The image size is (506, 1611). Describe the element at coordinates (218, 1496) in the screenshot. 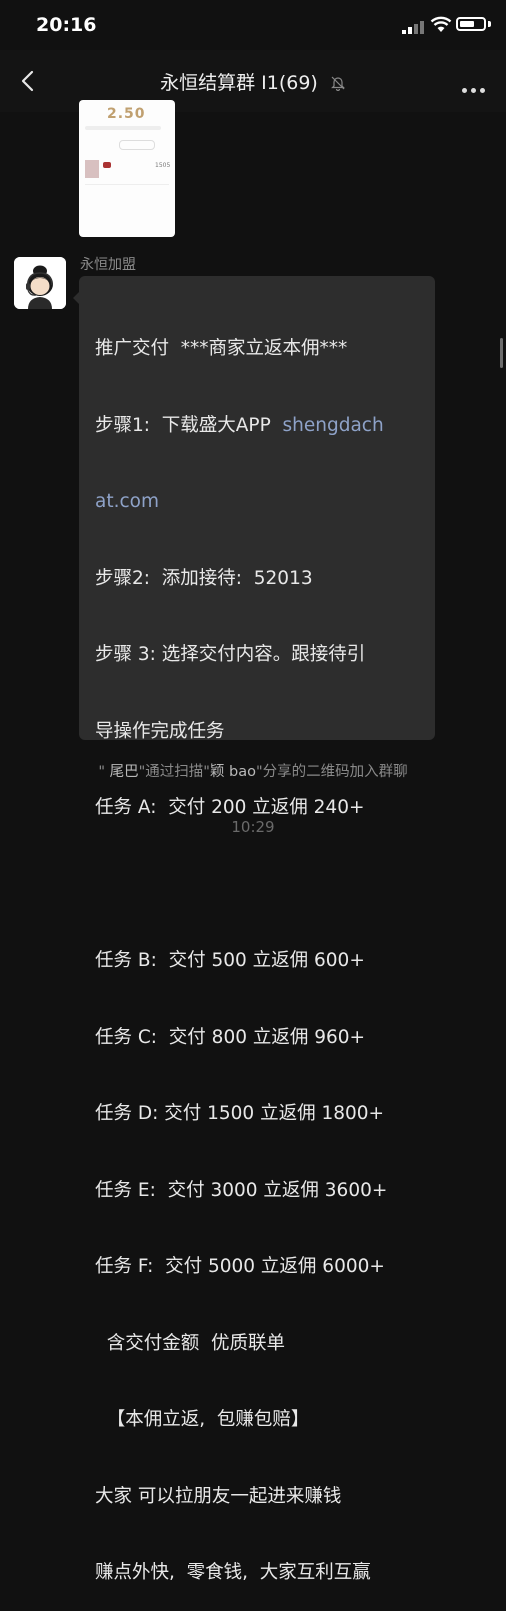

I see `message-line: 大家 可以拉朋友一起进来赚钱` at that location.